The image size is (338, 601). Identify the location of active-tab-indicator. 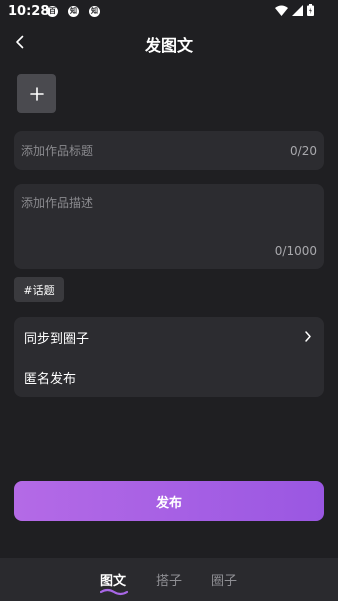
(114, 592).